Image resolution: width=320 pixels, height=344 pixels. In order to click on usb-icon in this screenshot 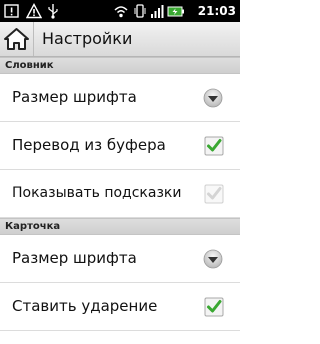, I will do `click(53, 11)`.